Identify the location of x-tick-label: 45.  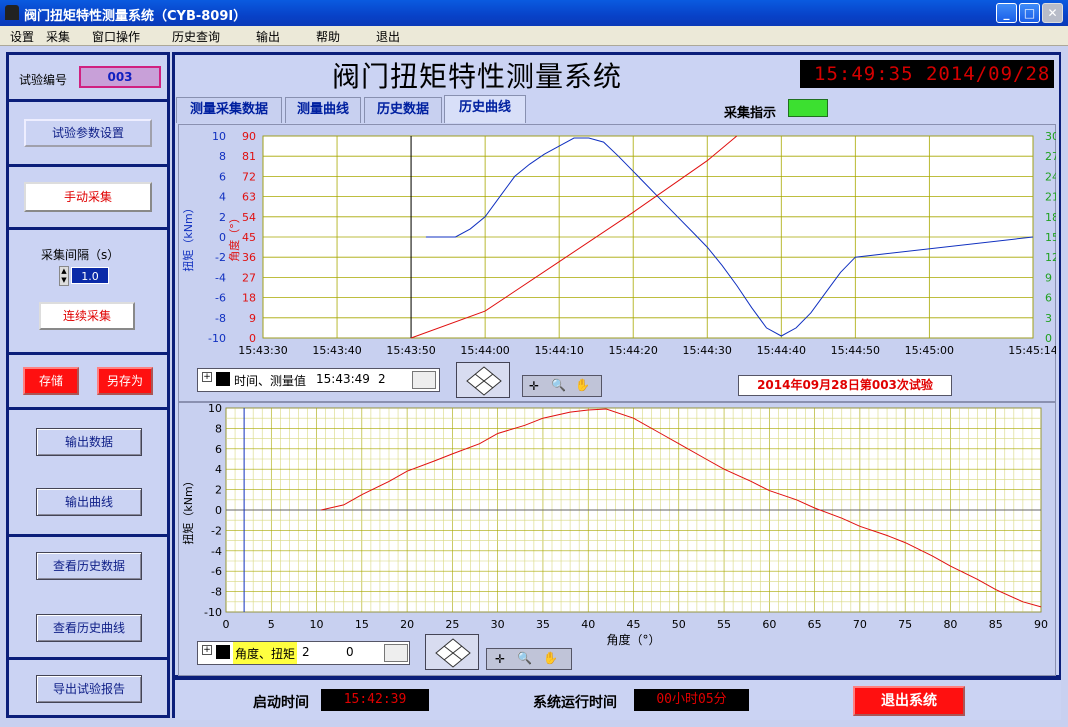
(634, 624).